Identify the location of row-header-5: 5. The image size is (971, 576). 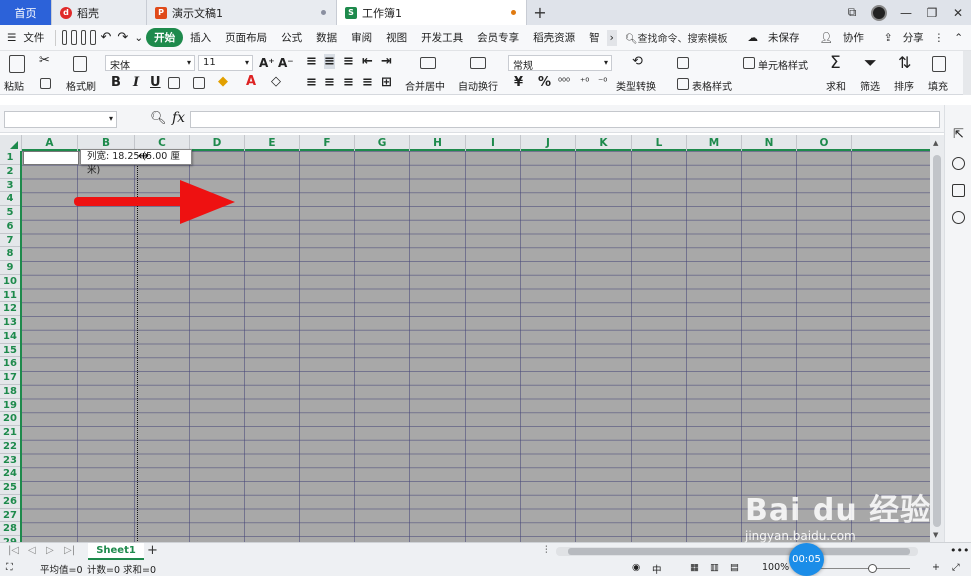
(10, 213).